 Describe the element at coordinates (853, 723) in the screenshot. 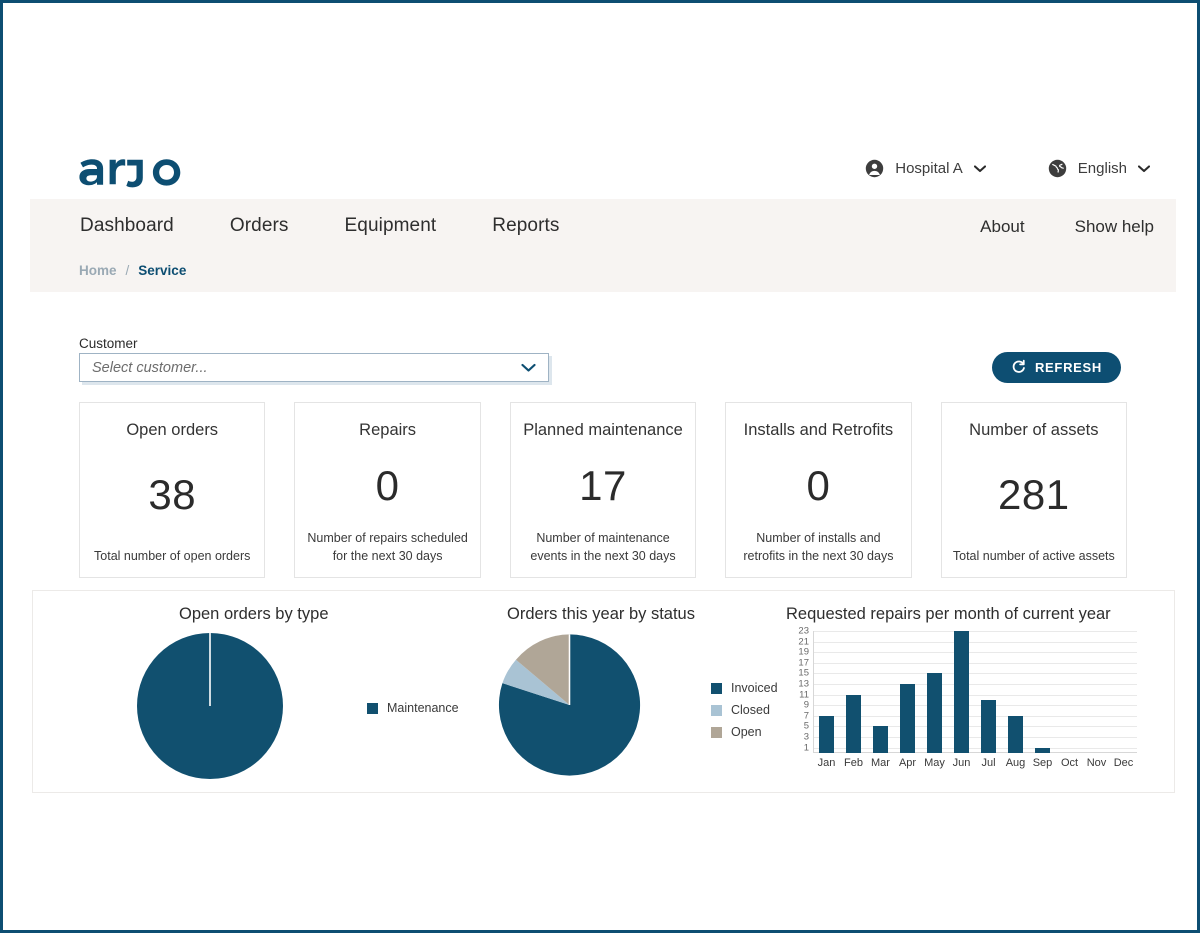

I see `bar-feb` at that location.